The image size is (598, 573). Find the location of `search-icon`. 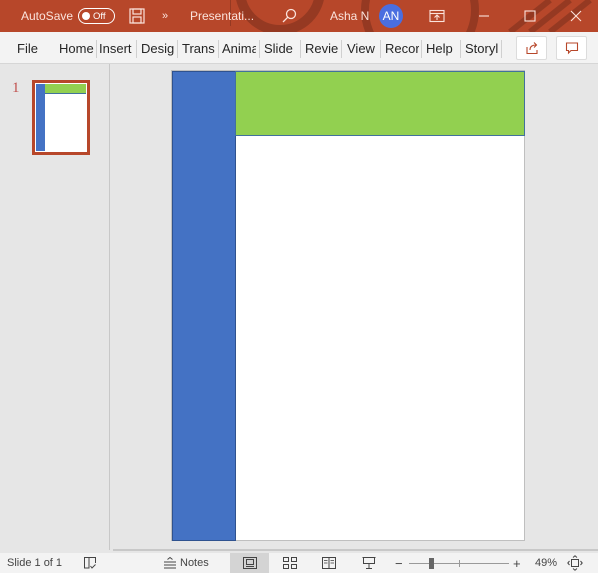

search-icon is located at coordinates (289, 15).